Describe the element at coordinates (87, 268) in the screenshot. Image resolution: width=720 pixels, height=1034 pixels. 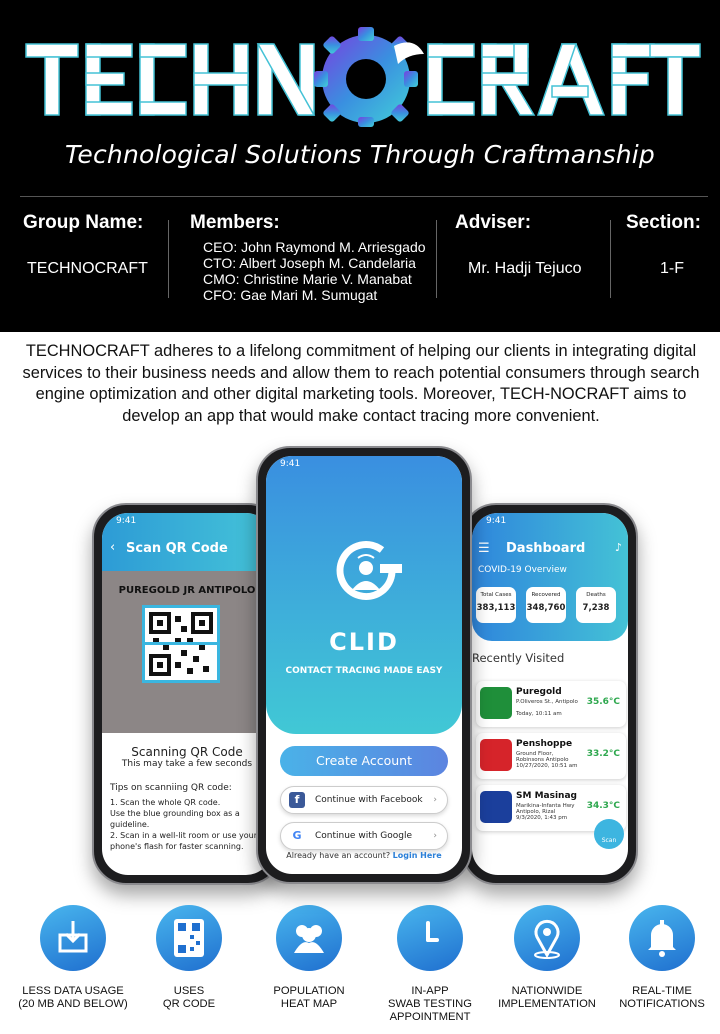
I see `group-name-value: TECHNOCRAFT` at that location.